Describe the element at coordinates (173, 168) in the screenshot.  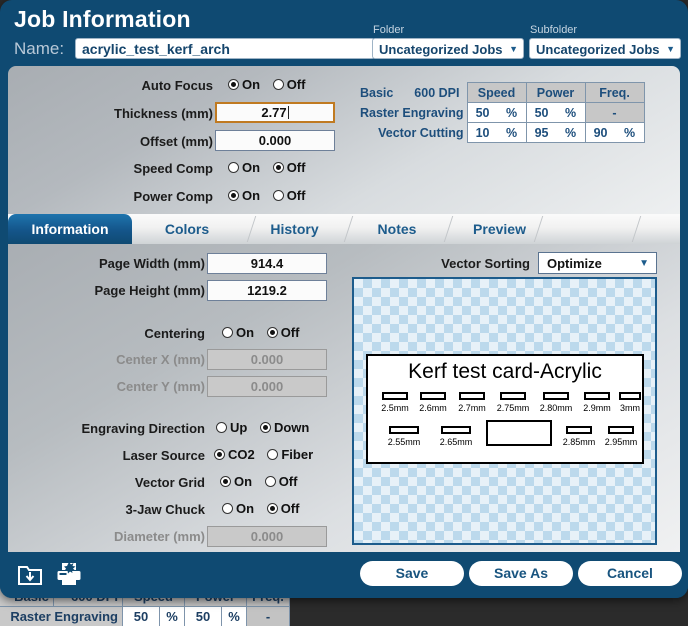
I see `speed-comp-label: Speed Comp` at that location.